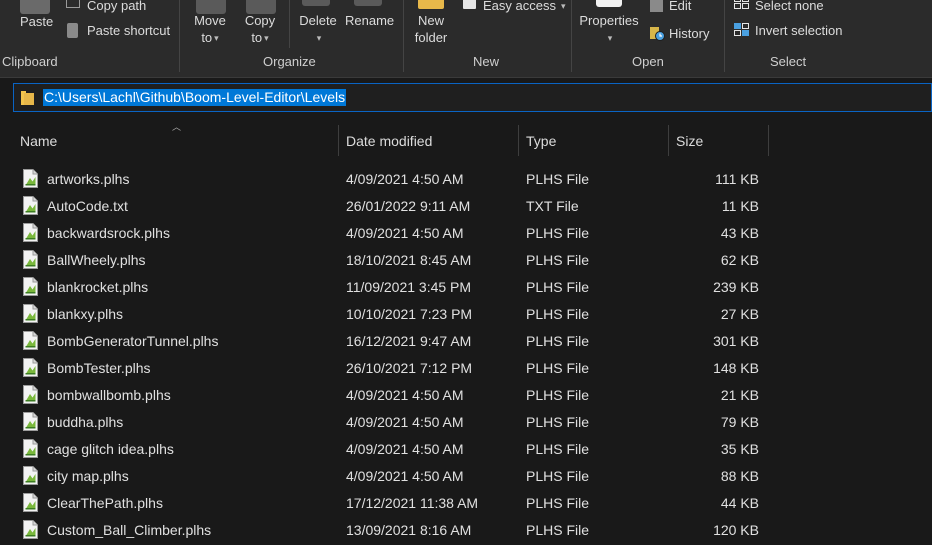  Describe the element at coordinates (177, 127) in the screenshot. I see `sort-ascending-icon: ︿` at that location.